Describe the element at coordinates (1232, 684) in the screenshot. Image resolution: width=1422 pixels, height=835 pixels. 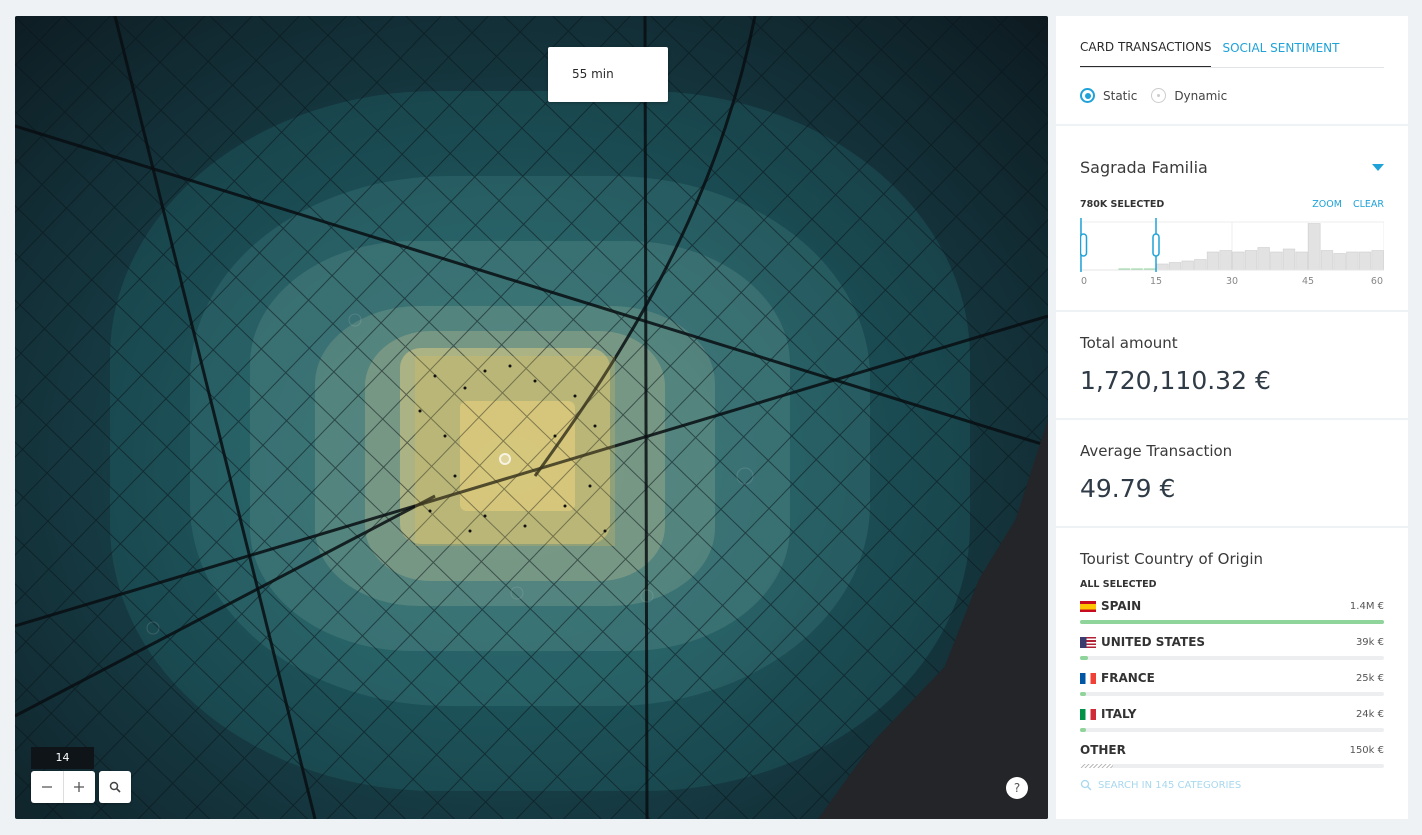
I see `country-item-france: FRANCE 25k €` at that location.